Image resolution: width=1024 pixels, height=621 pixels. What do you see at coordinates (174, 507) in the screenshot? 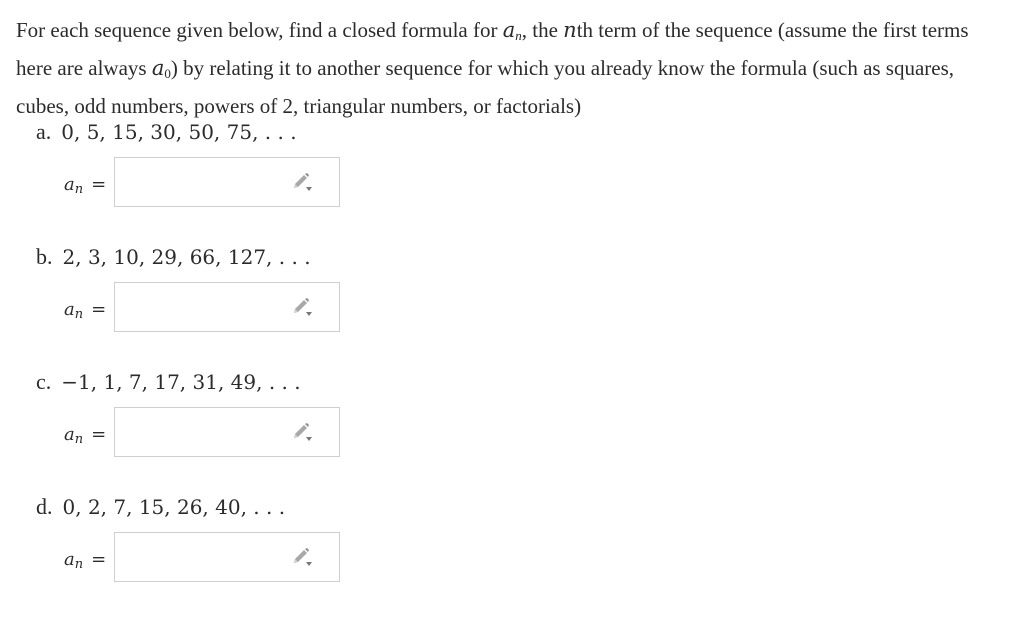
I see `part-d-sequence: 0, 2, 7, 15, 26, 40, . . .` at bounding box center [174, 507].